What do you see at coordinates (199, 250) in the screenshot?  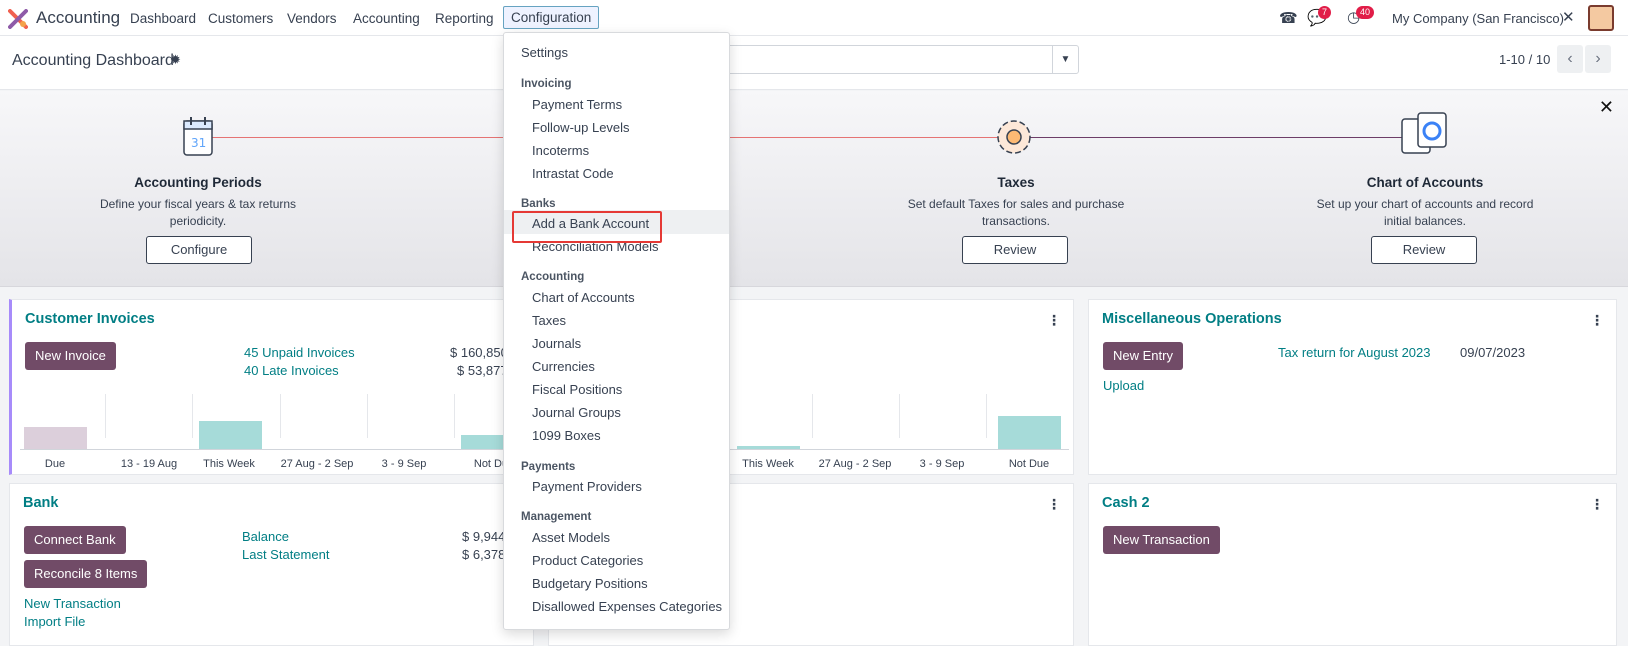 I see `configure-button: Configure` at bounding box center [199, 250].